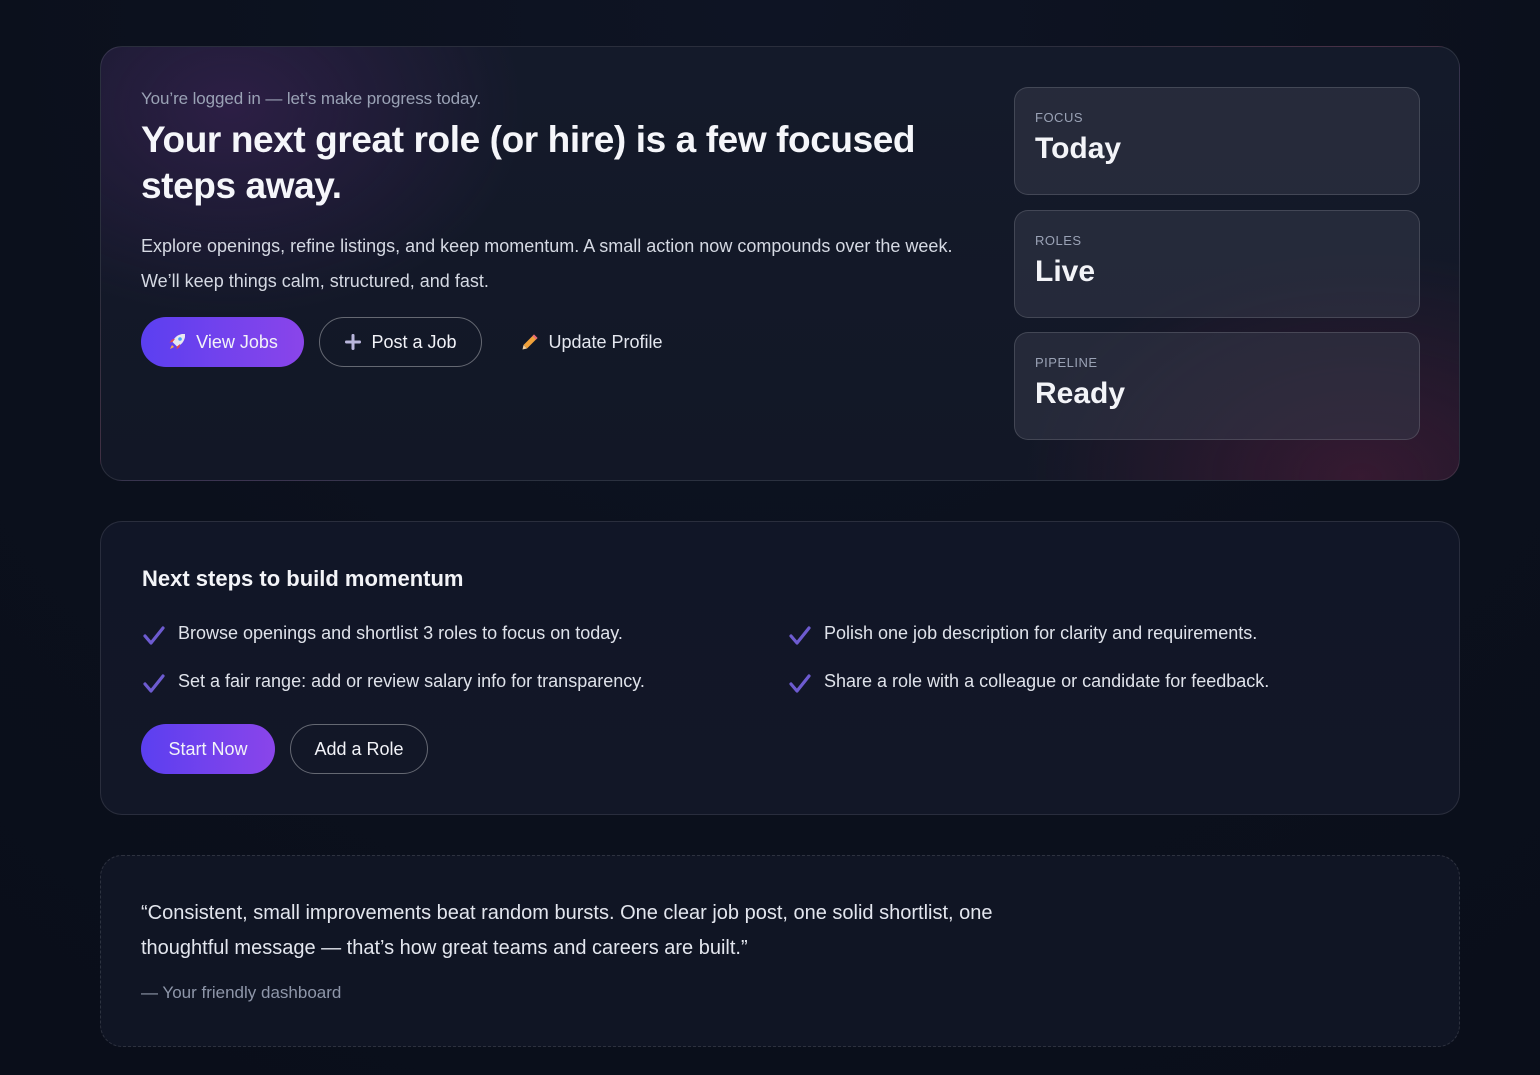 This screenshot has width=1540, height=1075. I want to click on stat-value: Ready, so click(1080, 393).